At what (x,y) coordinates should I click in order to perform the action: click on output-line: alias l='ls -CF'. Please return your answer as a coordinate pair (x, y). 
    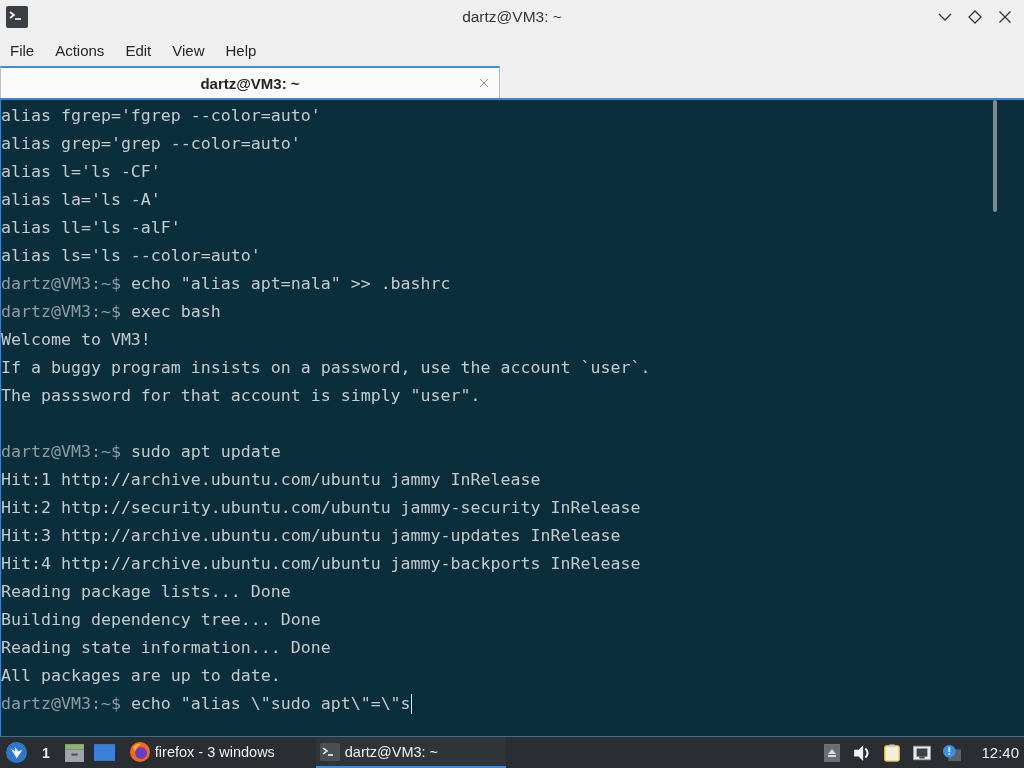
    Looking at the image, I should click on (81, 172).